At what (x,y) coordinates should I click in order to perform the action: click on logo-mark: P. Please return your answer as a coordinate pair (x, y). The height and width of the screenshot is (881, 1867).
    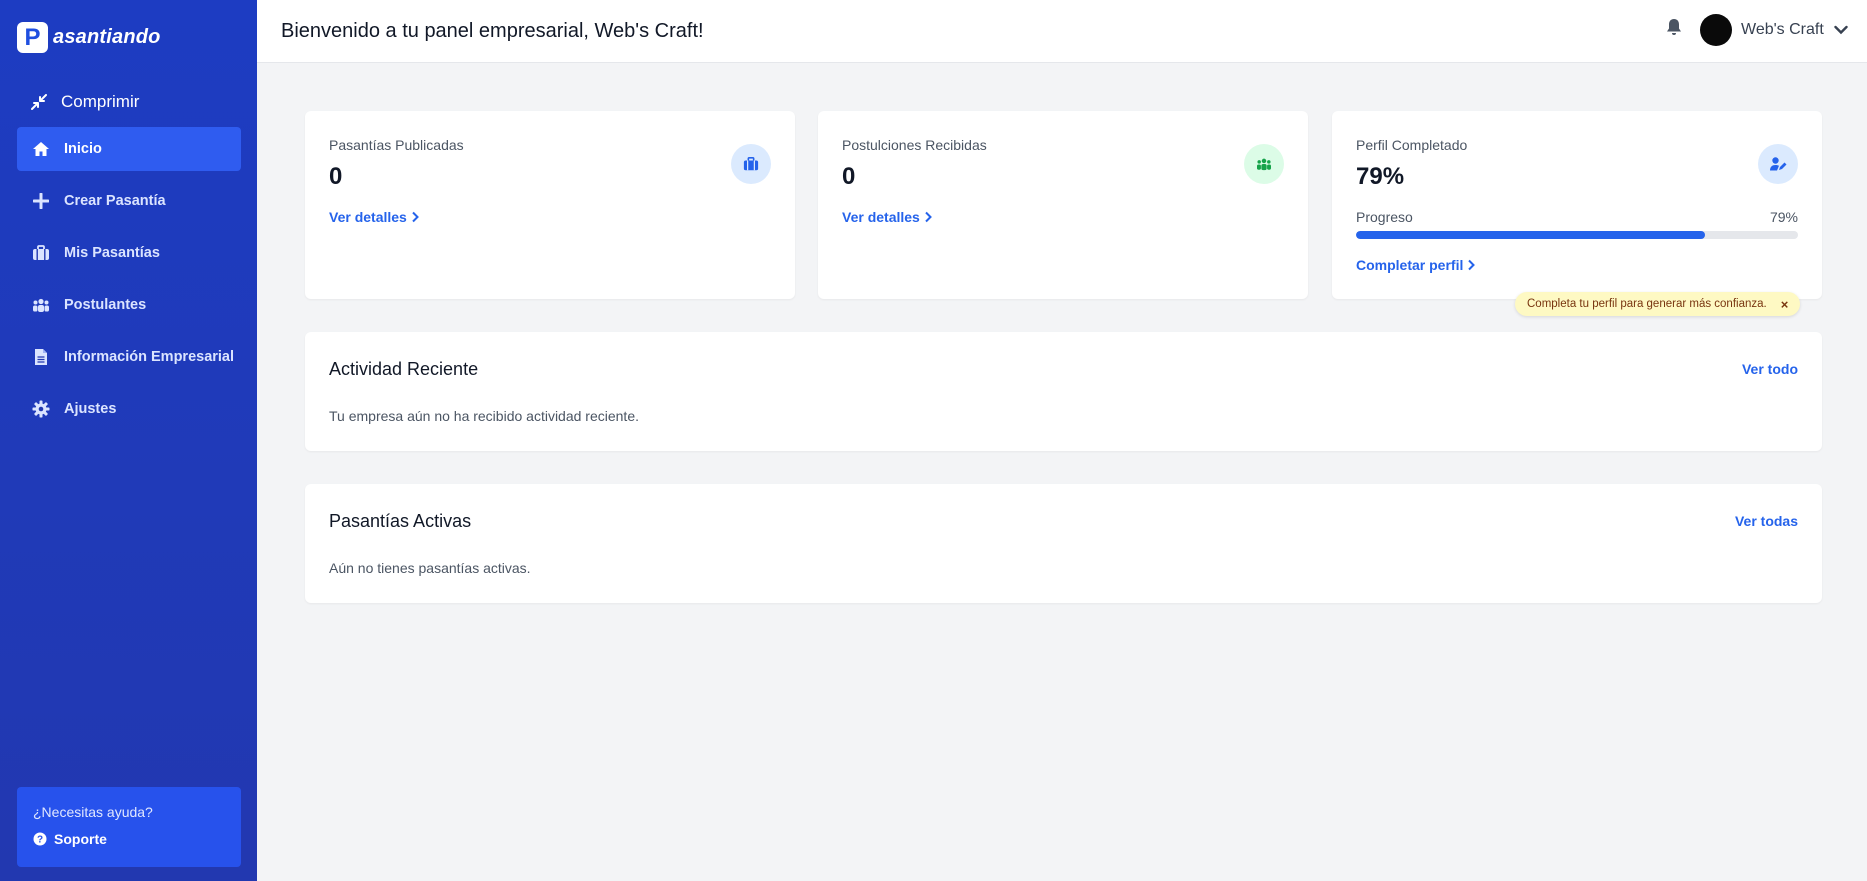
    Looking at the image, I should click on (32, 37).